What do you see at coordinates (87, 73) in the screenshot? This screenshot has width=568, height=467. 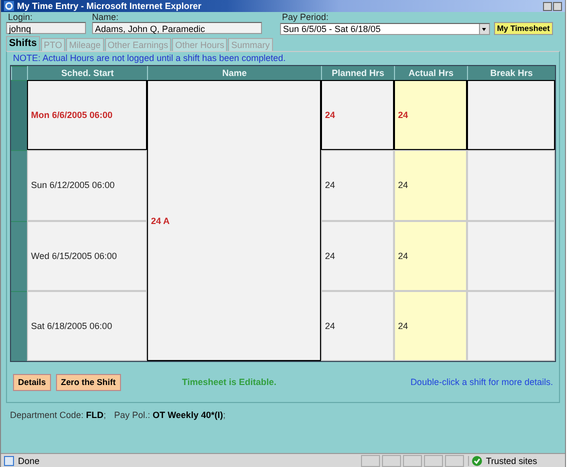 I see `column-header: Sched. Start` at bounding box center [87, 73].